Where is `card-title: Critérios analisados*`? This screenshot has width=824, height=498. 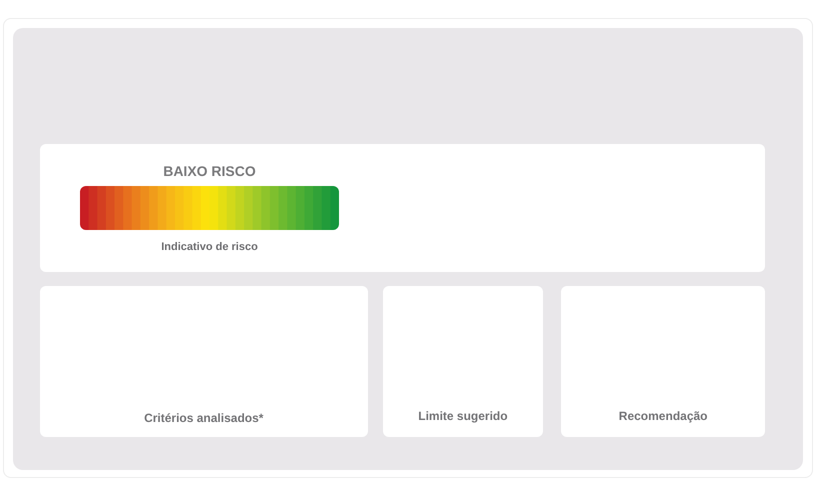
card-title: Critérios analisados* is located at coordinates (204, 418).